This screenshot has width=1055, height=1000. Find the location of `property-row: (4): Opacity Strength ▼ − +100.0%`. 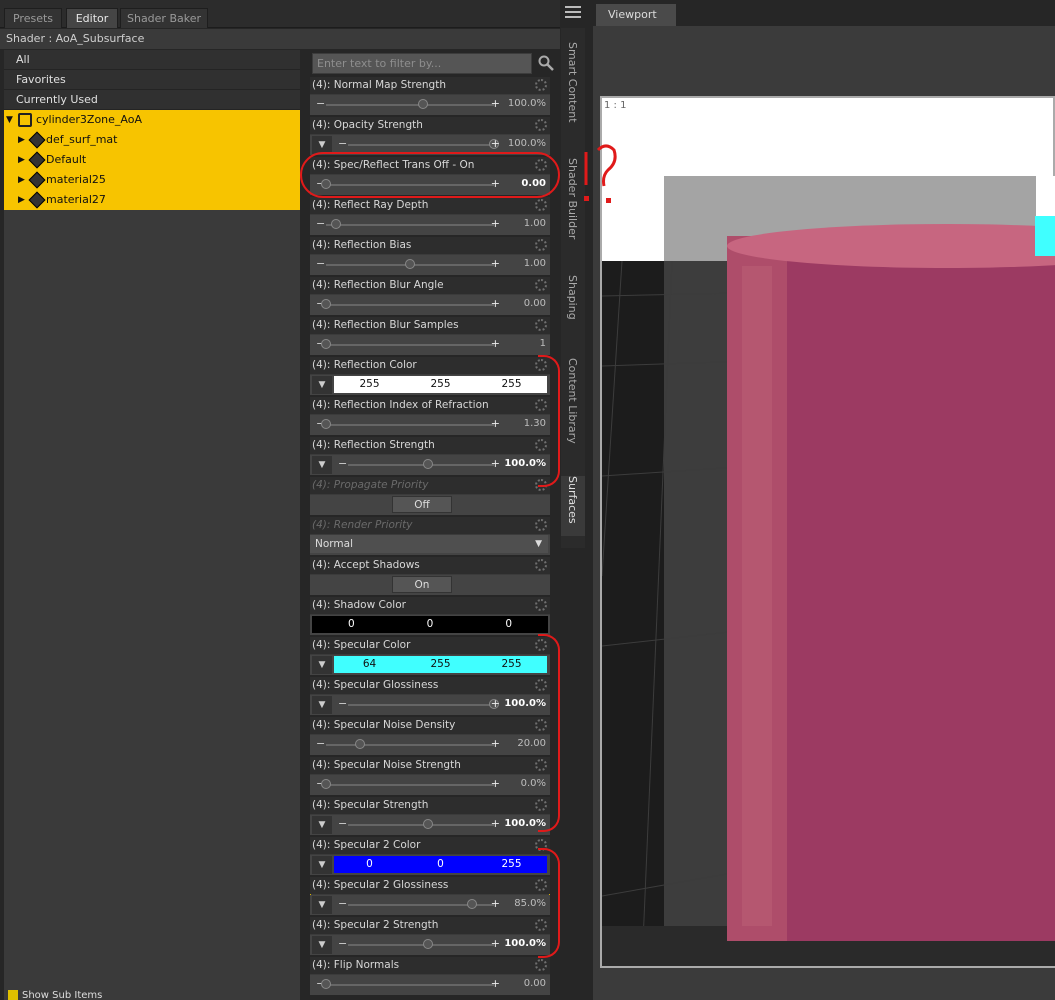

property-row: (4): Opacity Strength ▼ − +100.0% is located at coordinates (430, 136).